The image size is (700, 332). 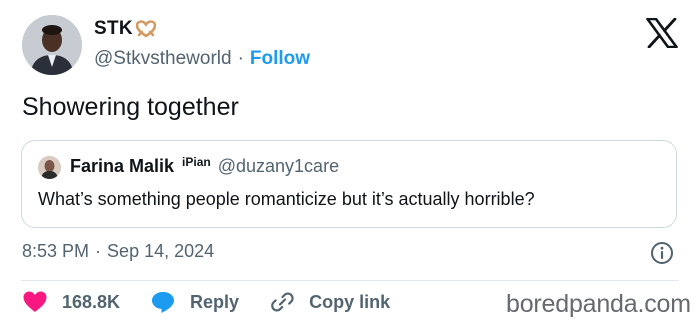 What do you see at coordinates (161, 251) in the screenshot?
I see `tweet-date: Sep 14, 2024` at bounding box center [161, 251].